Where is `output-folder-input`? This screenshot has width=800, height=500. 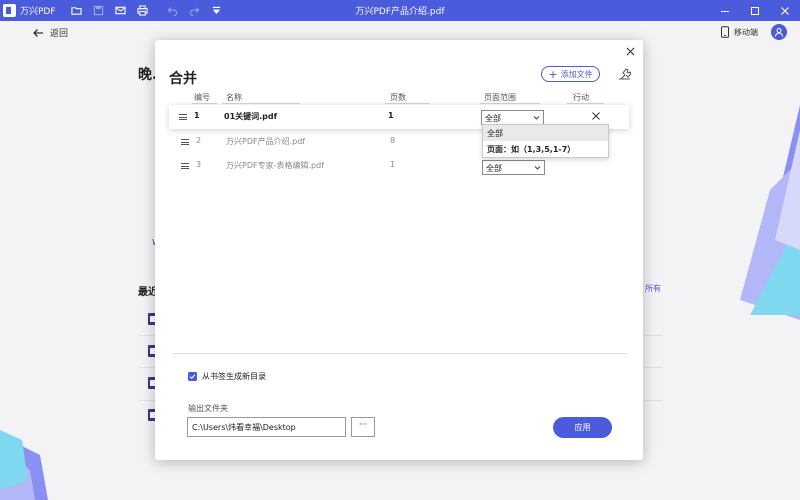 output-folder-input is located at coordinates (266, 427).